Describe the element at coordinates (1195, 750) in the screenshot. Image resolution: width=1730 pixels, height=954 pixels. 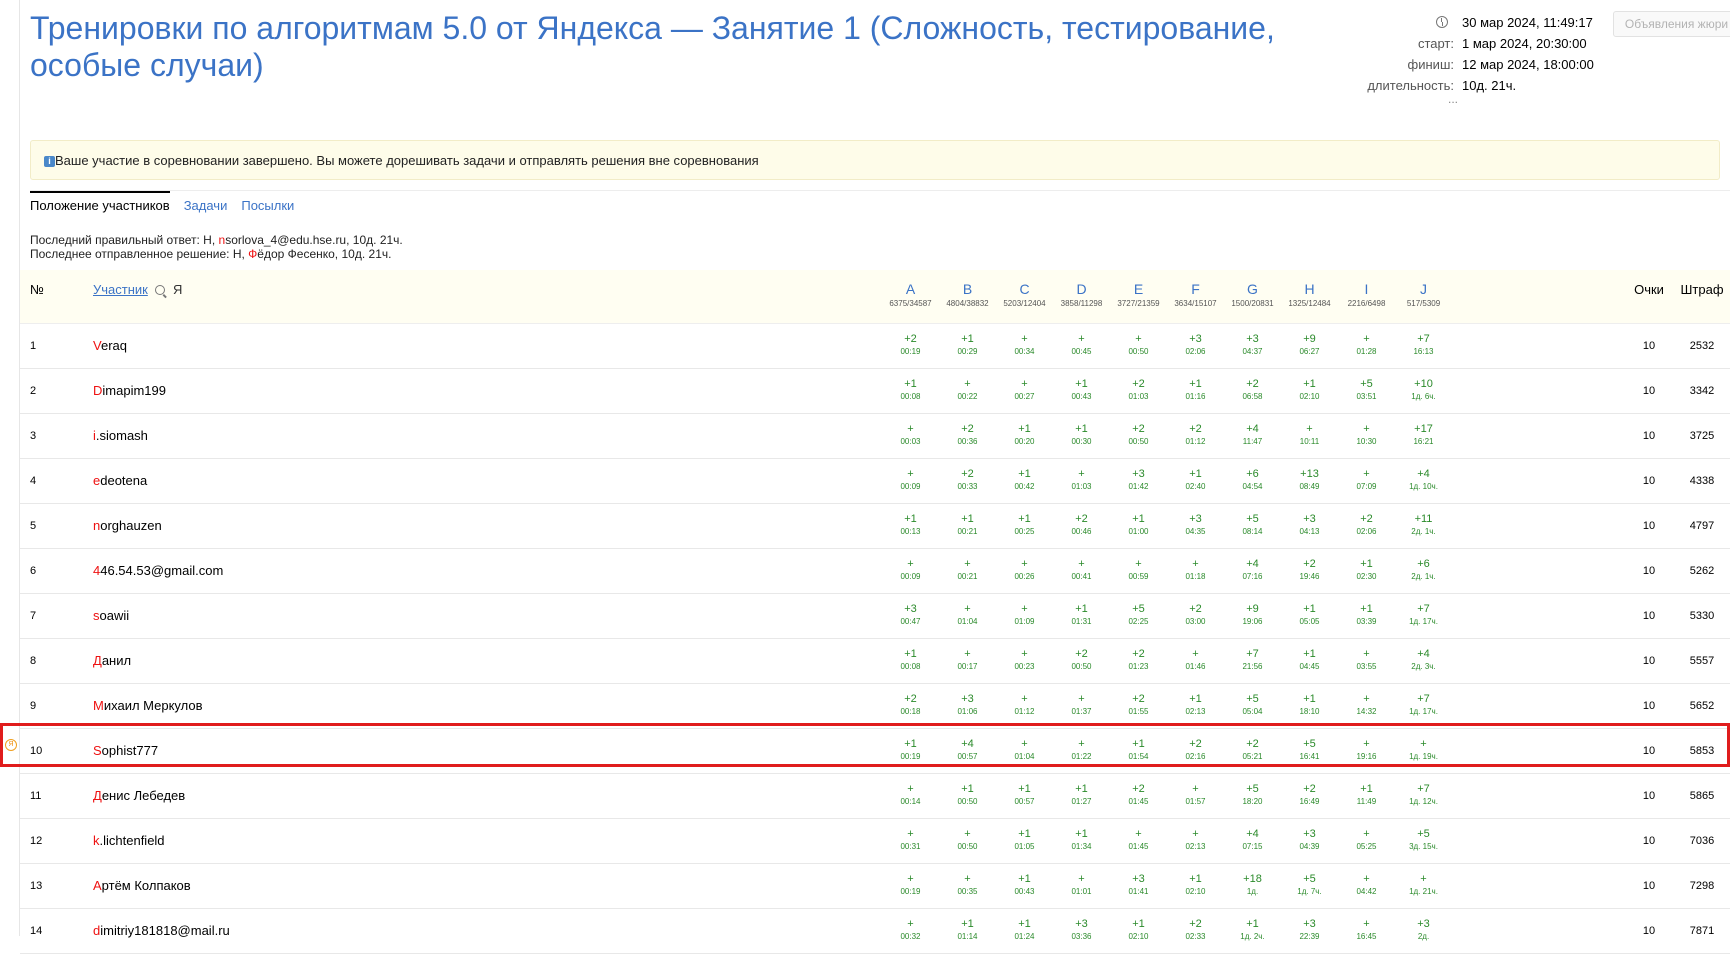
I see `result-cell: +2 02:16` at that location.